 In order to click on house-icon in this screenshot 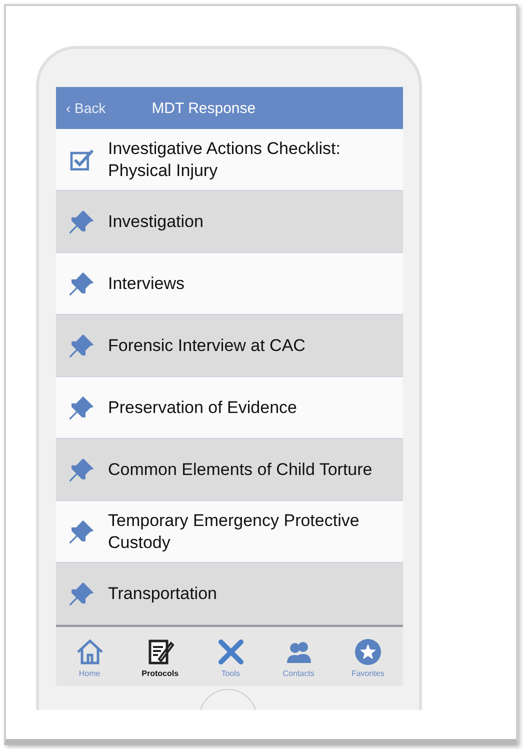, I will do `click(89, 652)`.